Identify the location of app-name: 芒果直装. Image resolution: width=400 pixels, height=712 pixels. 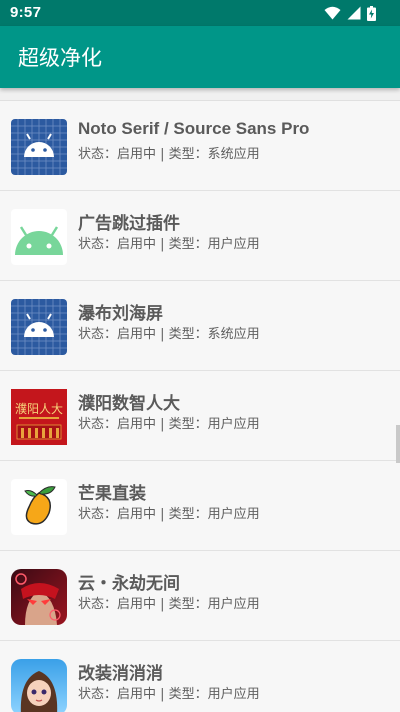
(112, 493).